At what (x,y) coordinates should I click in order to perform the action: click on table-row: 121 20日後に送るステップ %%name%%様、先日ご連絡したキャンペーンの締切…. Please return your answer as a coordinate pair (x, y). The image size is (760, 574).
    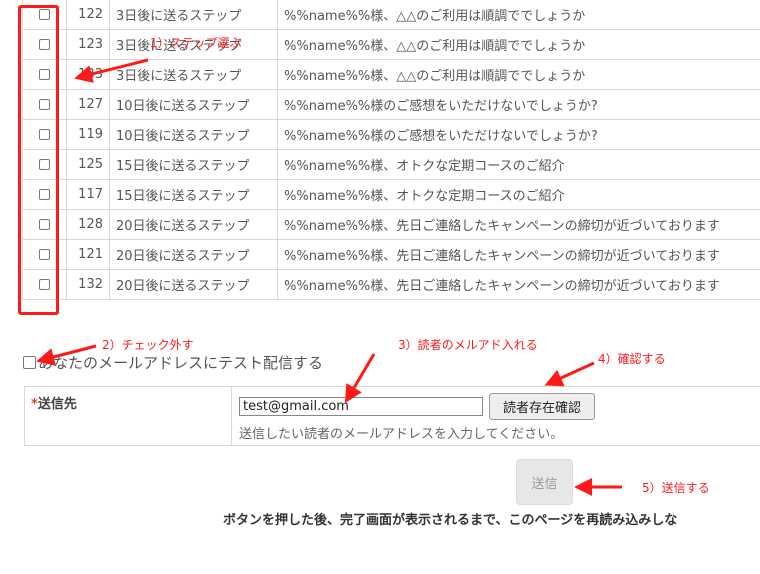
    Looking at the image, I should click on (391, 254).